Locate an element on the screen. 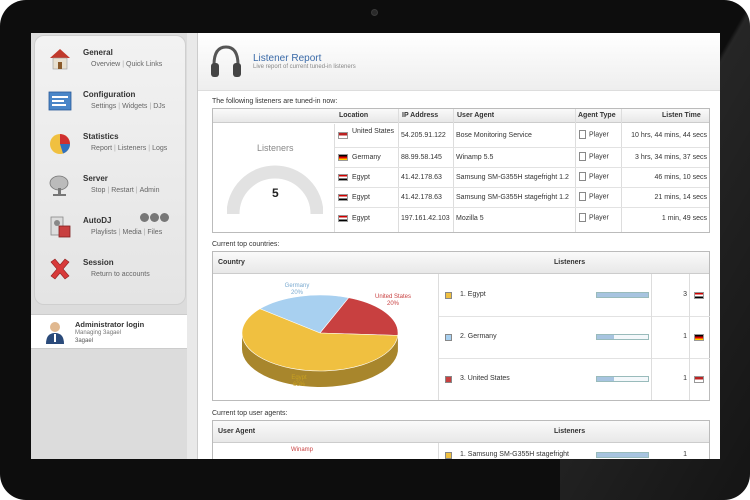  sidebar-item-links: Settings | Widgets | DJs is located at coordinates (128, 106).